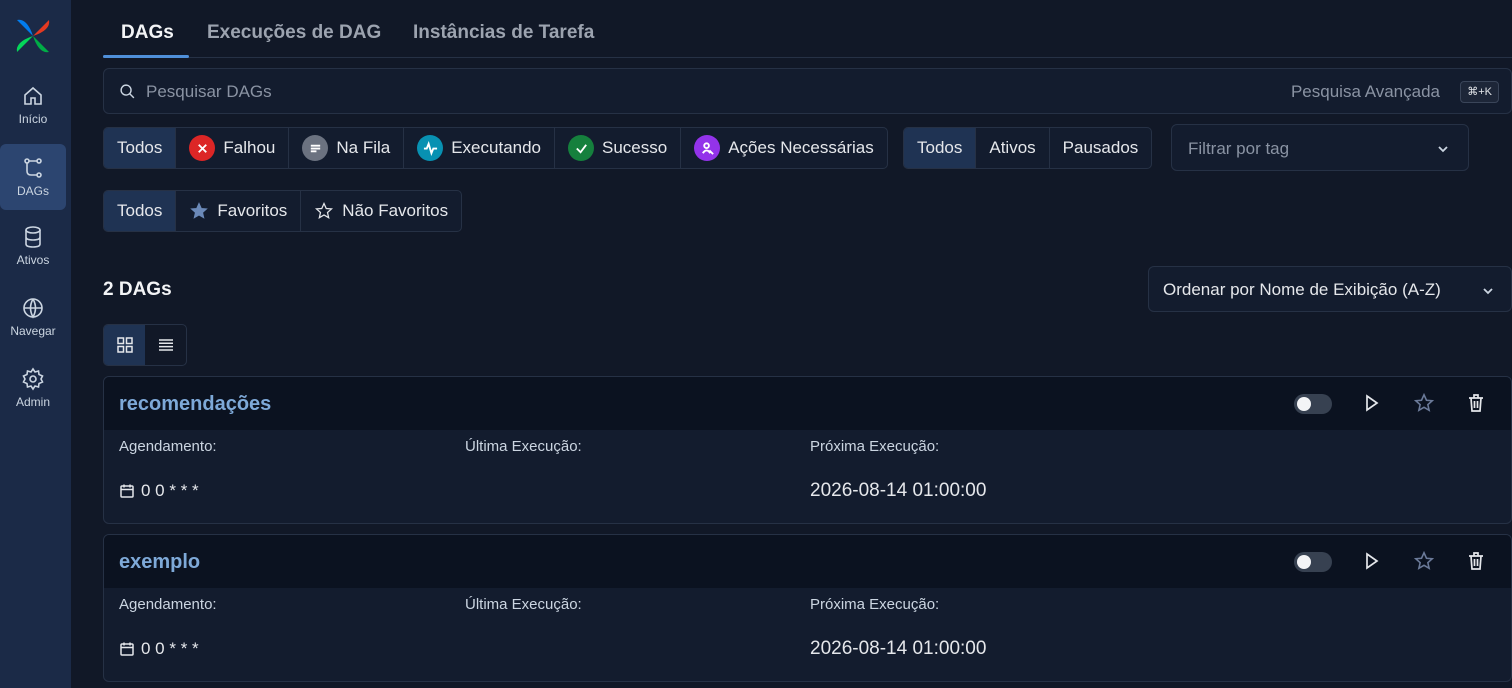 The width and height of the screenshot is (1512, 688). I want to click on favorite-filter-favorites: Favoritos, so click(239, 211).